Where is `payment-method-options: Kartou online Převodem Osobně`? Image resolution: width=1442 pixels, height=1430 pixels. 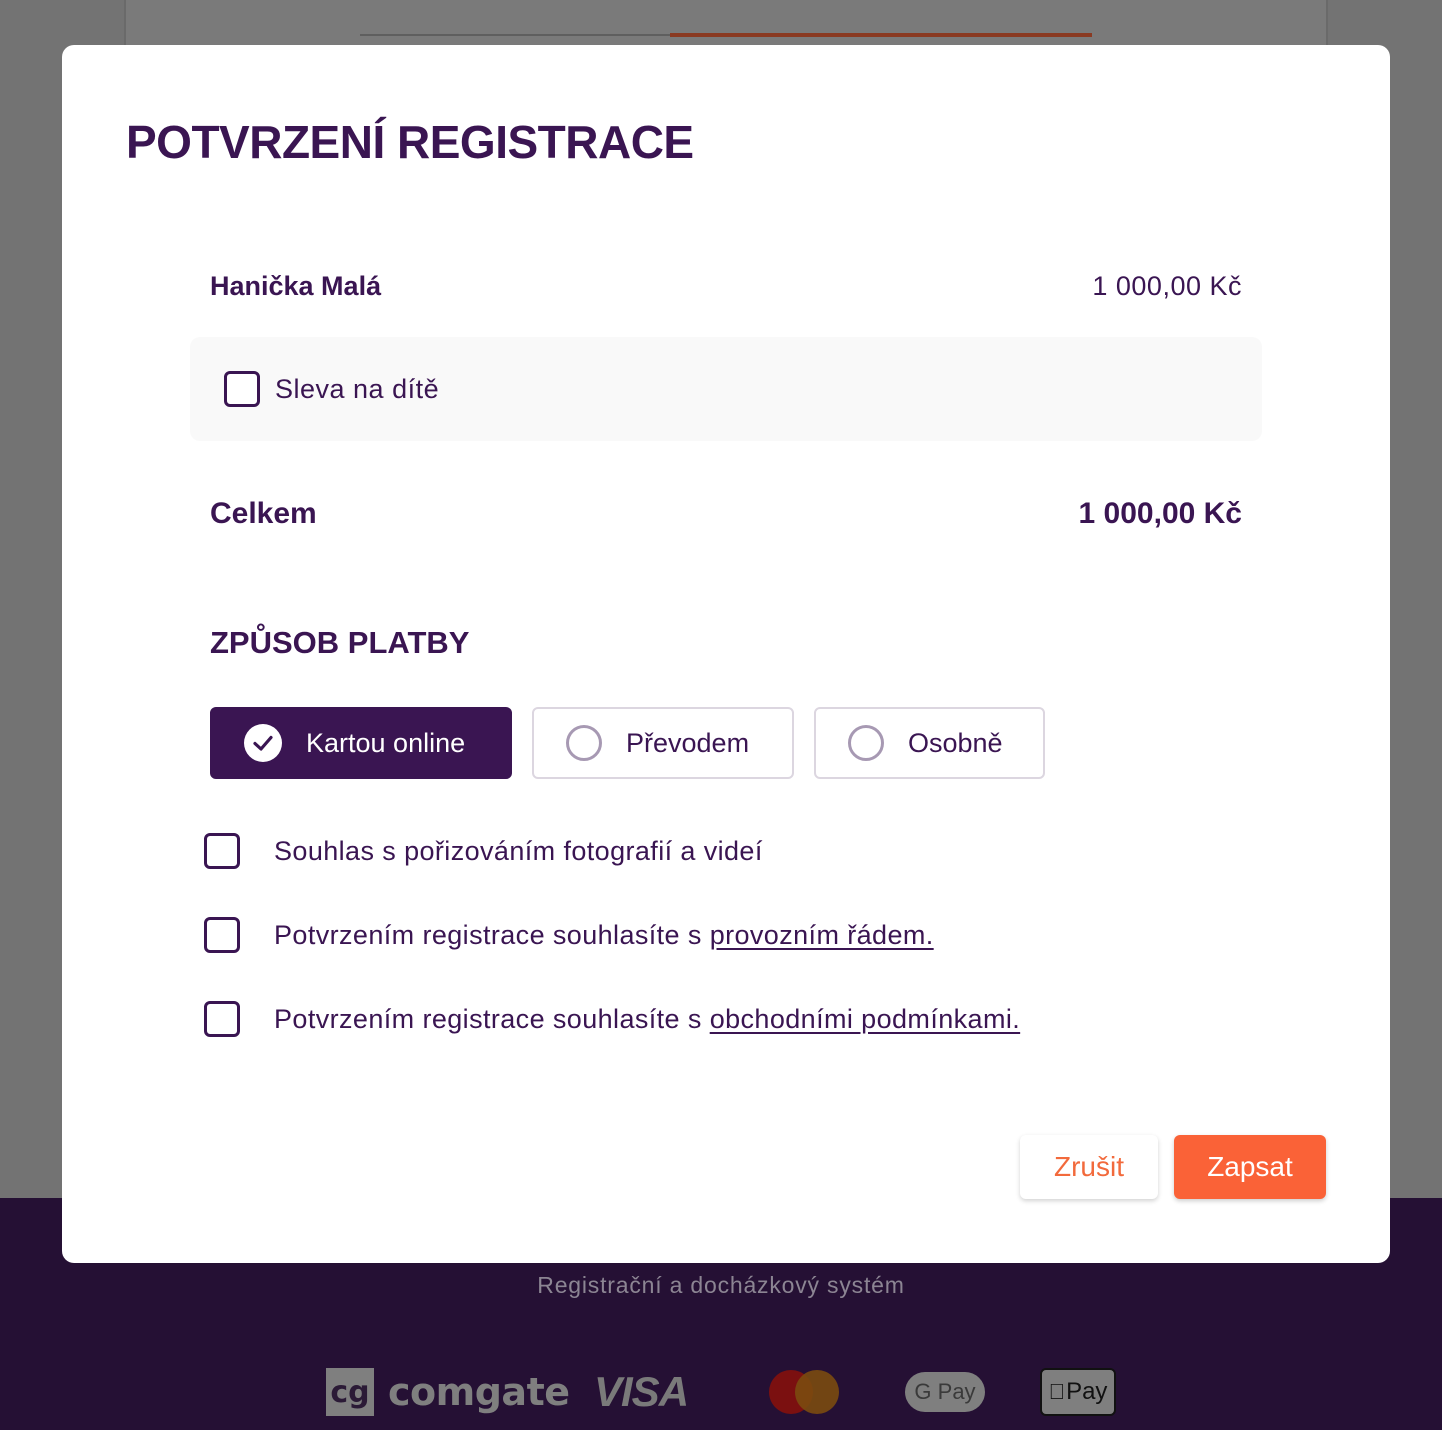 payment-method-options: Kartou online Převodem Osobně is located at coordinates (627, 743).